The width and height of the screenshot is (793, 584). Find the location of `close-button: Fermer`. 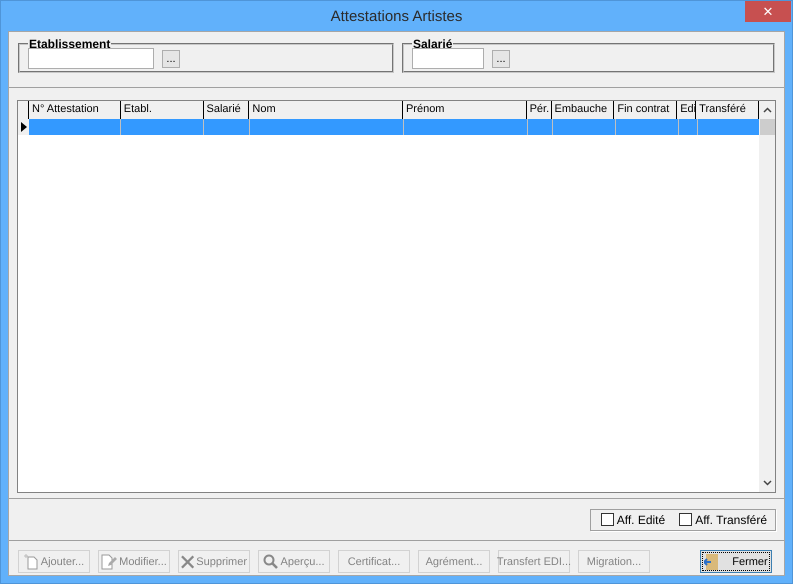

close-button: Fermer is located at coordinates (736, 561).